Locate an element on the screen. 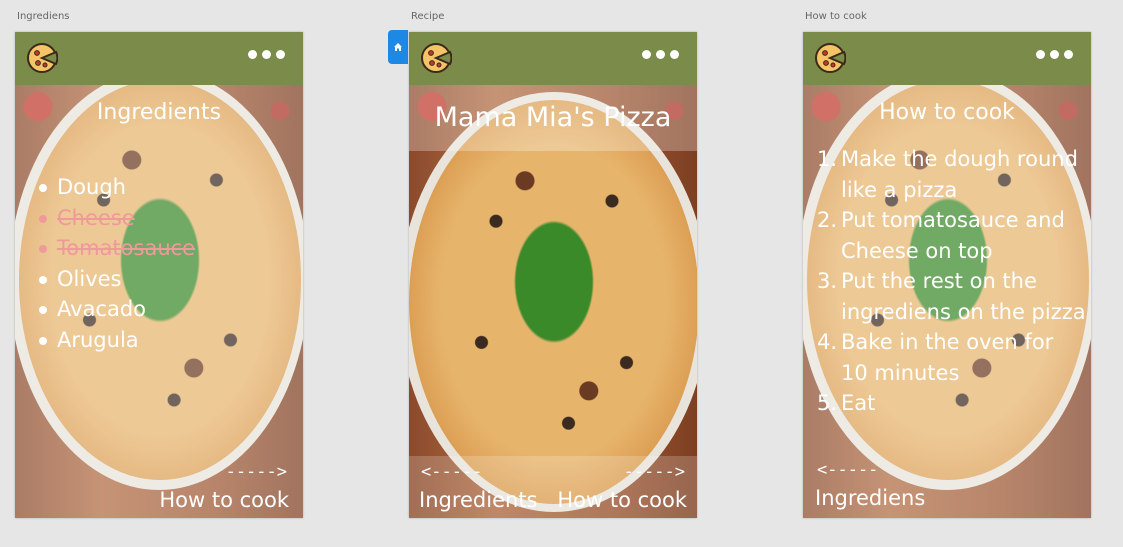  step-text: Eat is located at coordinates (858, 403).